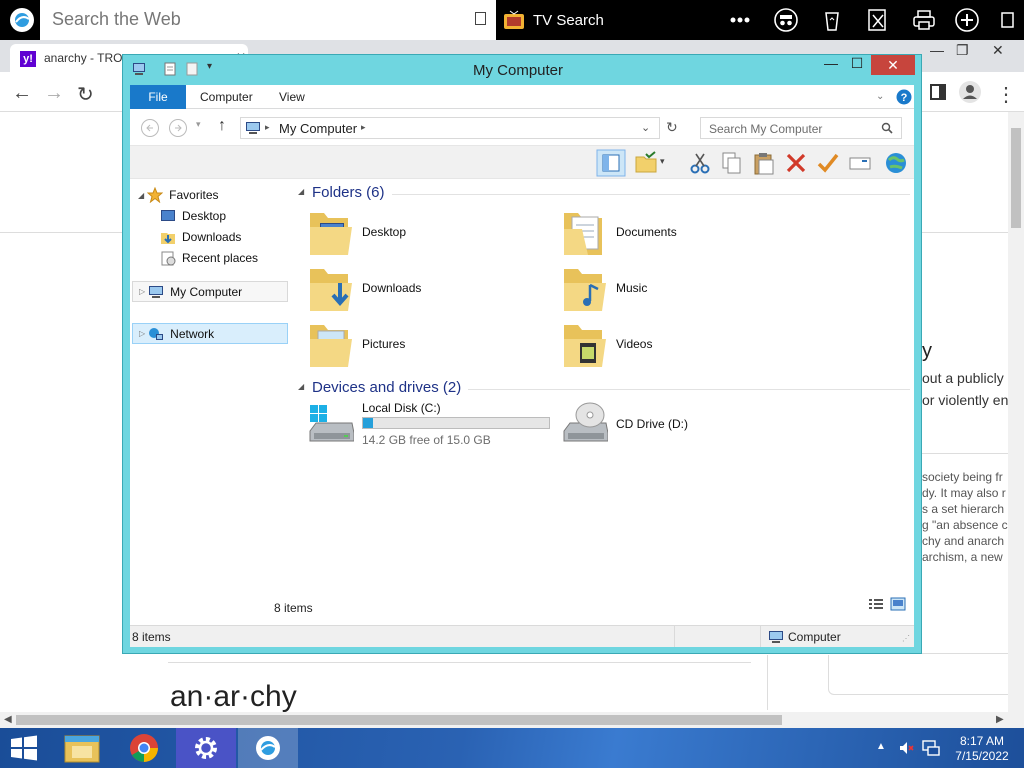  What do you see at coordinates (646, 163) in the screenshot?
I see `folder-options-icon` at bounding box center [646, 163].